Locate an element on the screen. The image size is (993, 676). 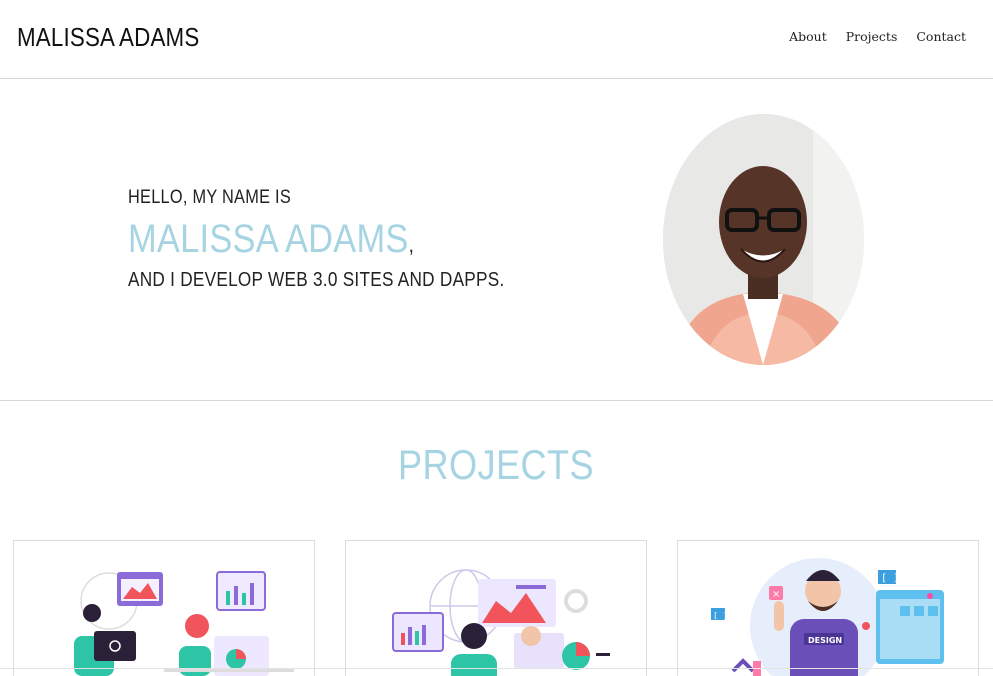
site-header: MALISSA ADAMS About Projects Contact is located at coordinates (496, 39).